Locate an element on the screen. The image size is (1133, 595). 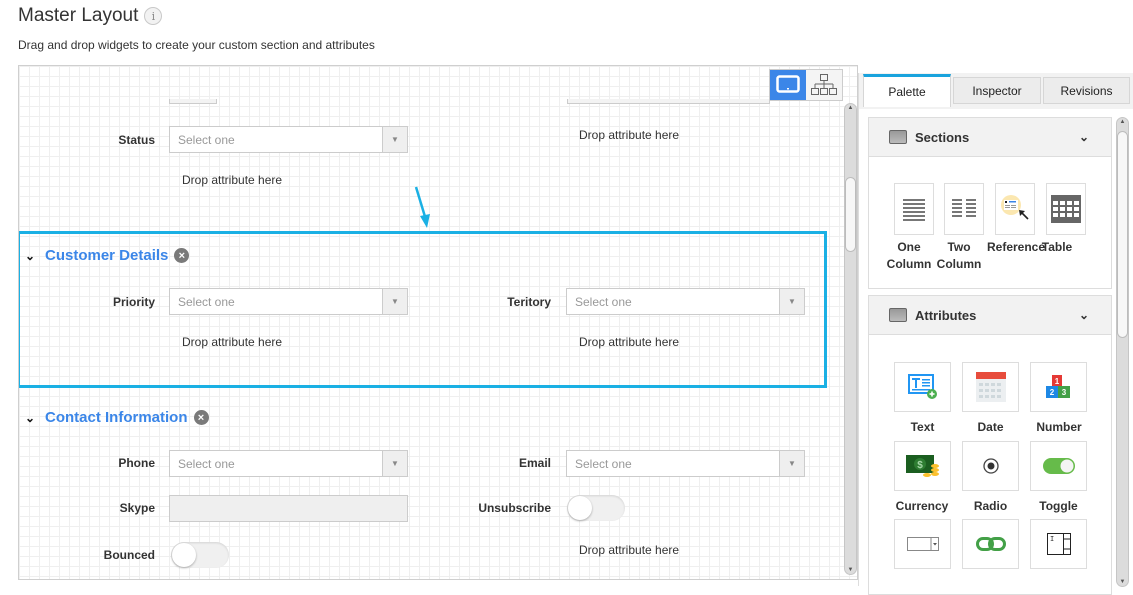
view-mode-toggle is located at coordinates (806, 85).